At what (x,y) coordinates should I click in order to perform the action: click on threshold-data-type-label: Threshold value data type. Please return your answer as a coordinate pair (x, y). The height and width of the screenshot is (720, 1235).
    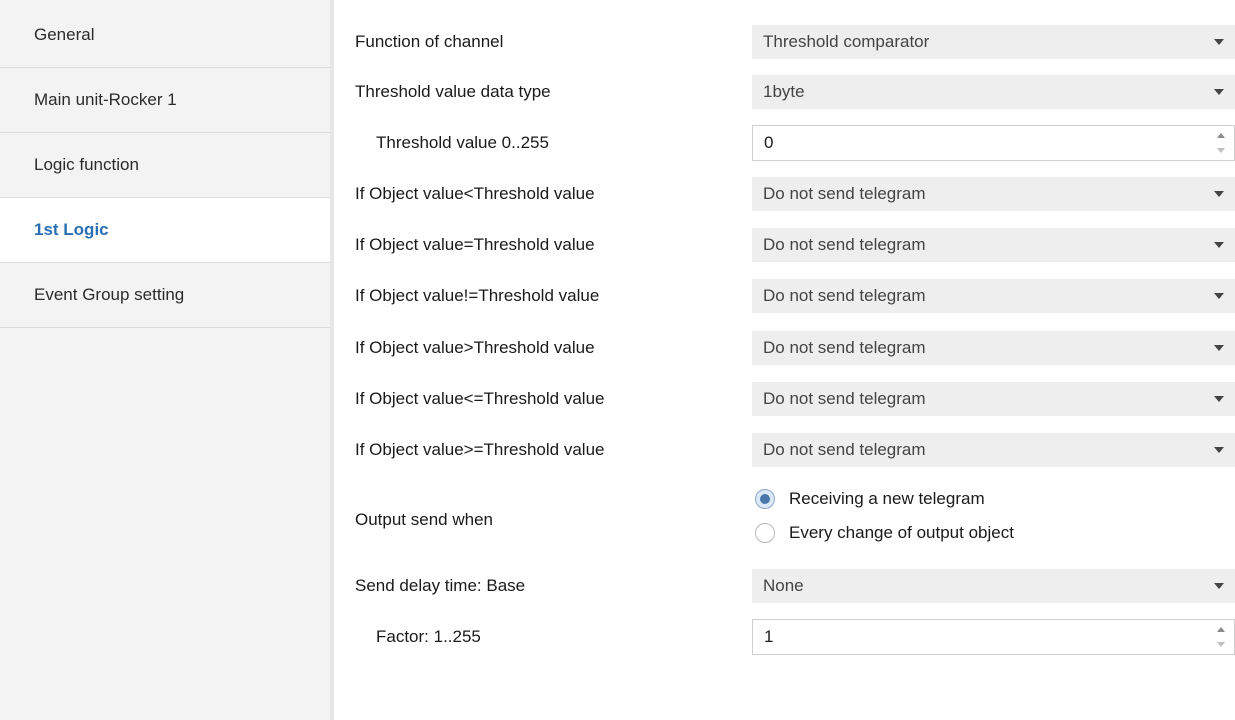
    Looking at the image, I should click on (453, 91).